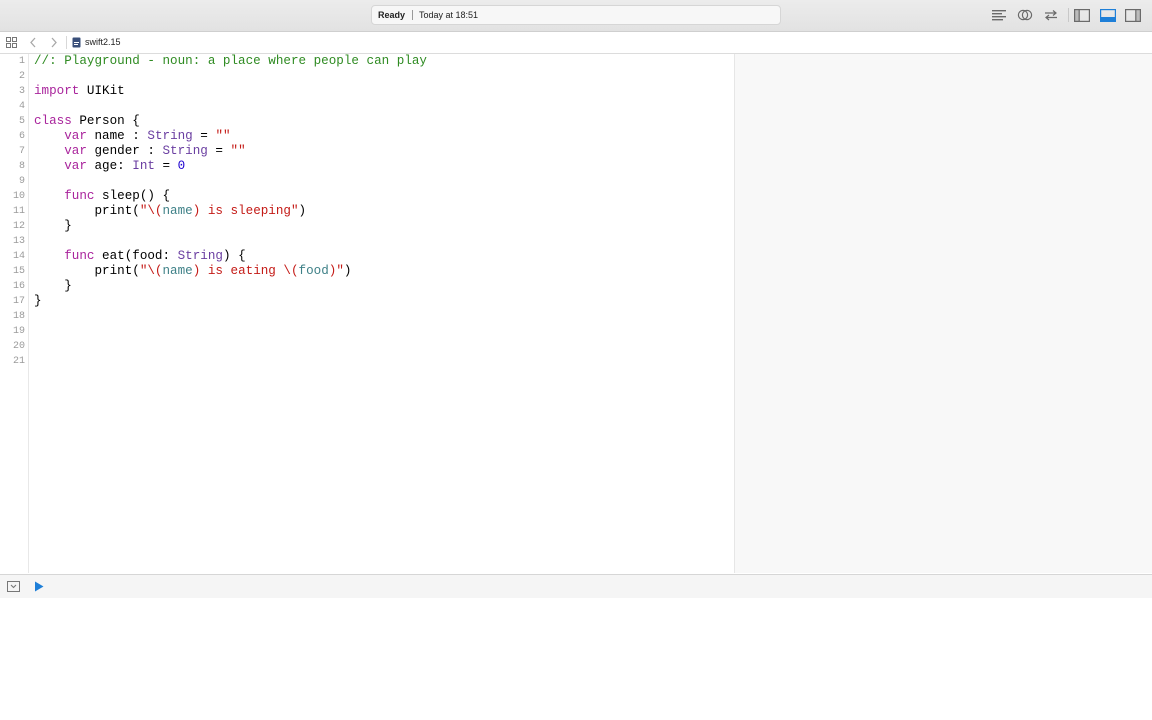 The width and height of the screenshot is (1152, 720). What do you see at coordinates (102, 196) in the screenshot?
I see `code-line: func sleep() {` at bounding box center [102, 196].